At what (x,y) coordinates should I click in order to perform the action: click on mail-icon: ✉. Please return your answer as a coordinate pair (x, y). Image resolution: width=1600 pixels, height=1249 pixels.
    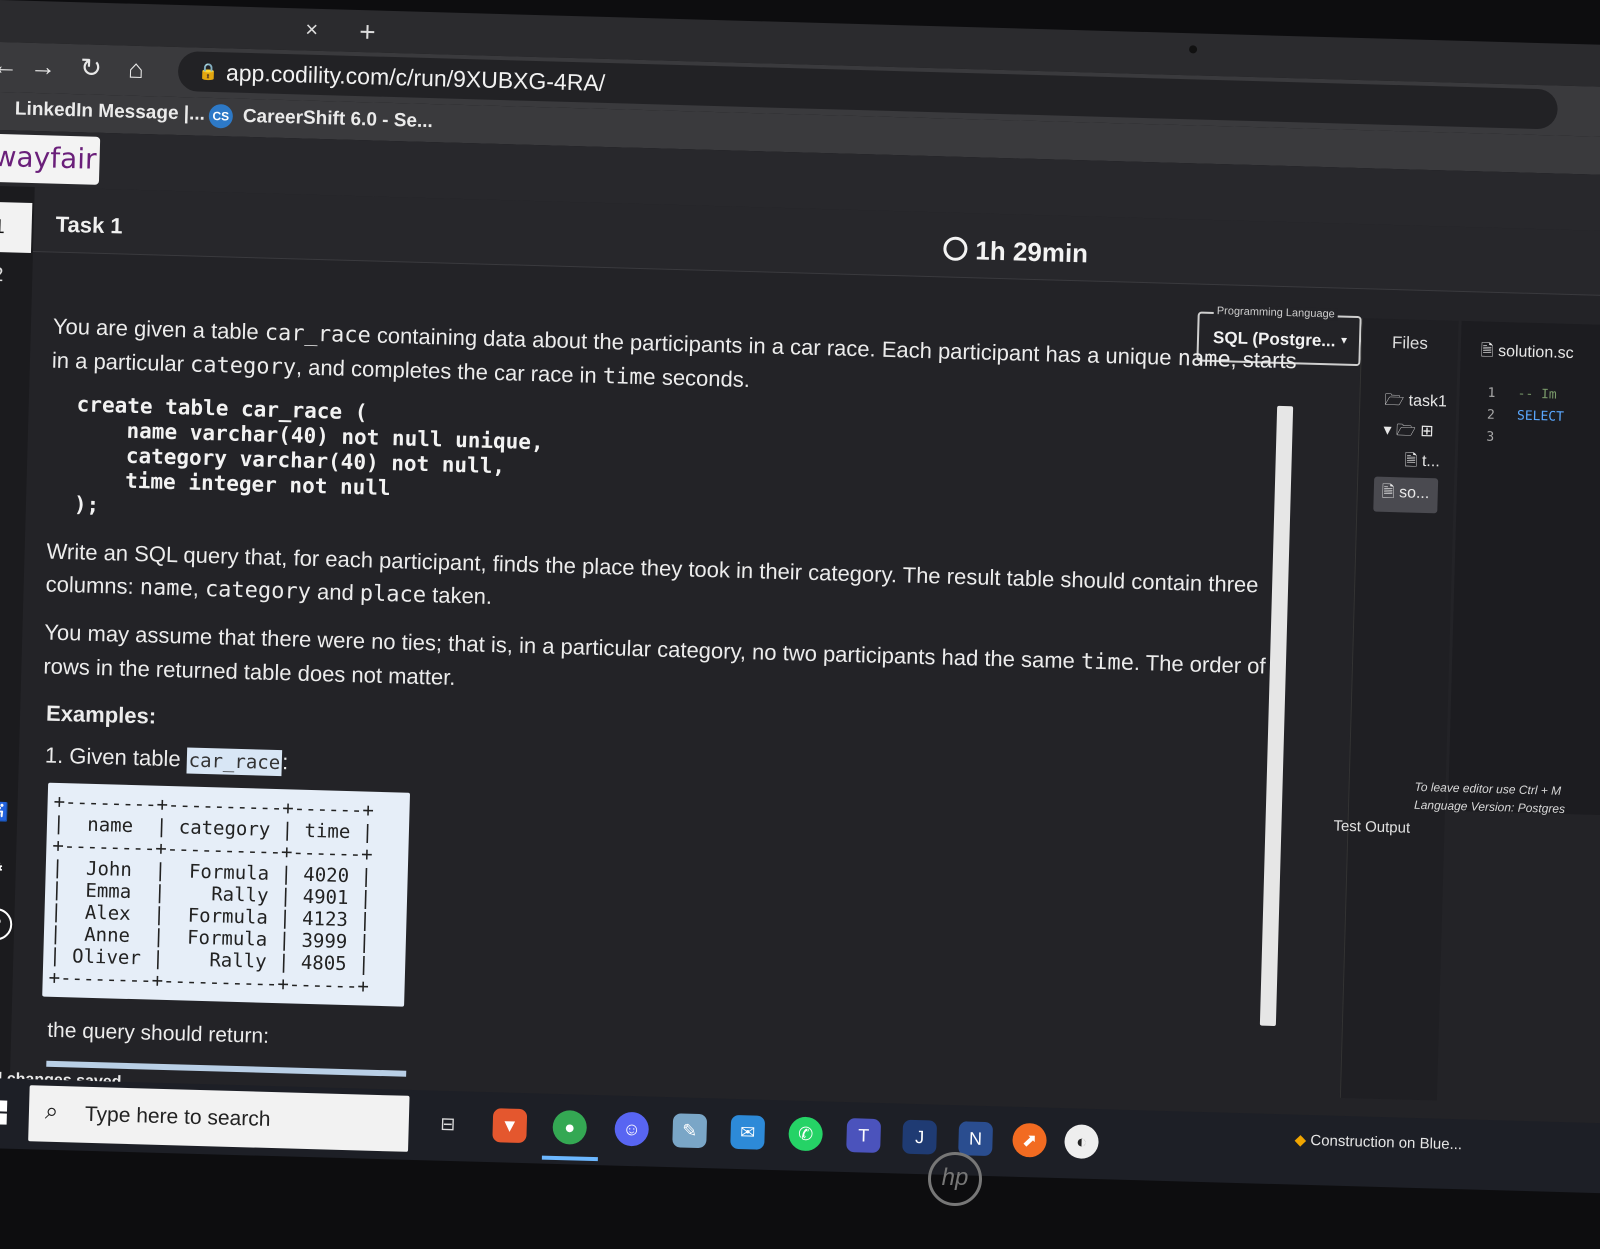
    Looking at the image, I should click on (748, 1132).